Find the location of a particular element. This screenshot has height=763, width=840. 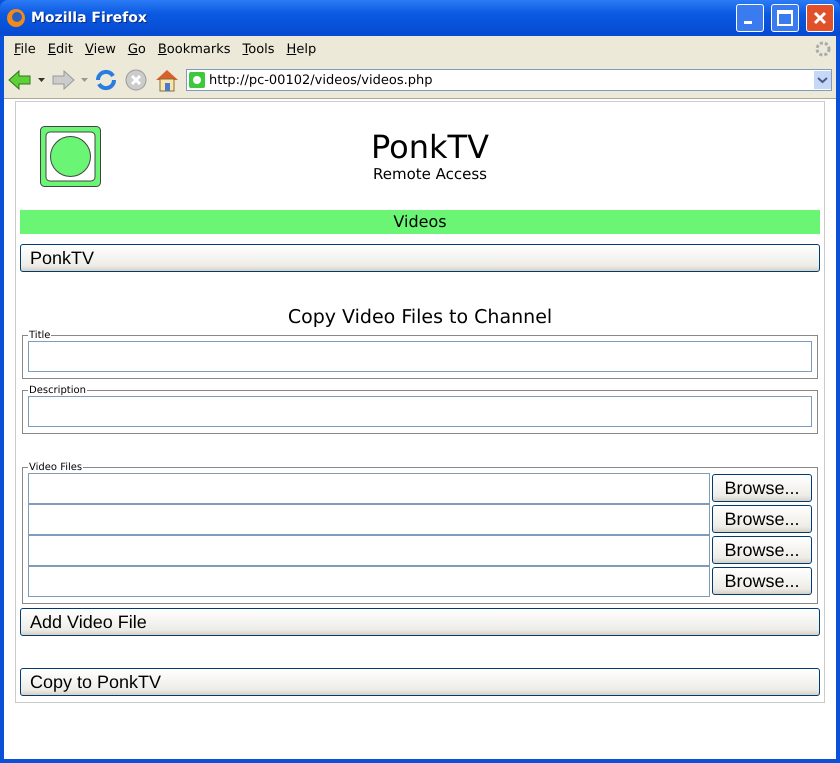

minimize-icon is located at coordinates (748, 22).